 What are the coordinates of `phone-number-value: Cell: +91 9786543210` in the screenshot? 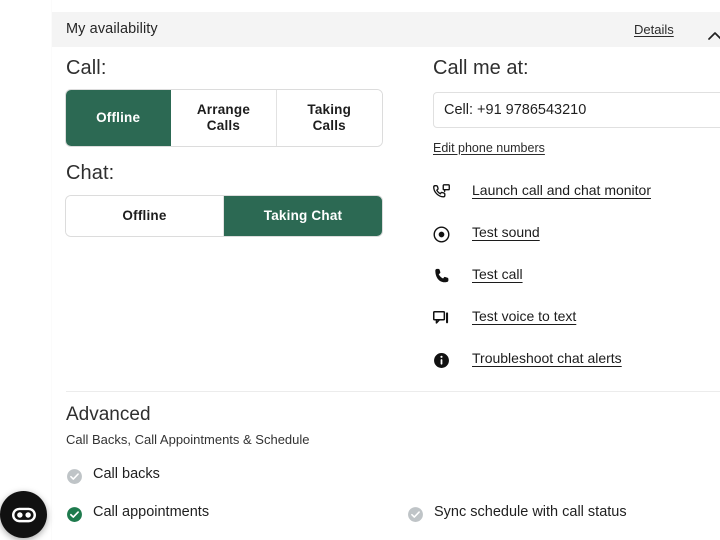 It's located at (515, 110).